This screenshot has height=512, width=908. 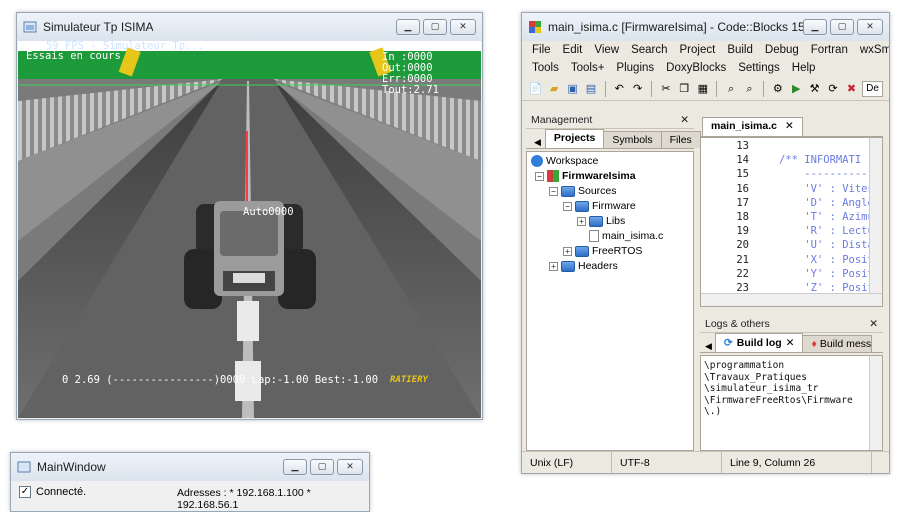 I want to click on tree-workspace: Workspace, so click(x=564, y=161).